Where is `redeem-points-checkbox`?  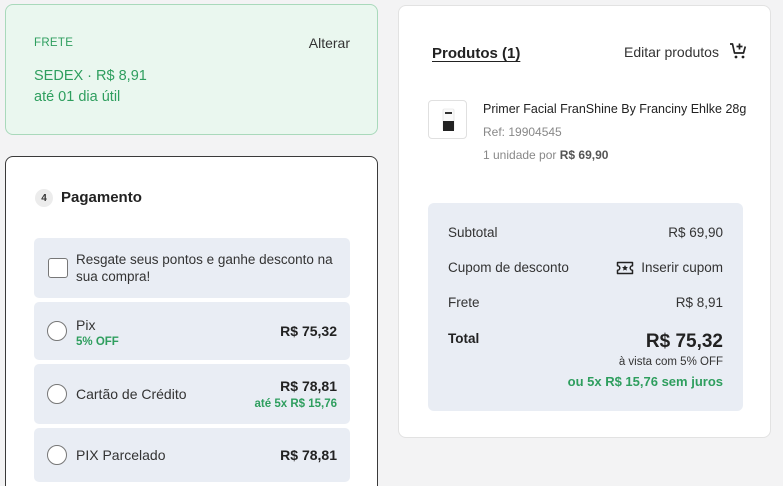 redeem-points-checkbox is located at coordinates (58, 268).